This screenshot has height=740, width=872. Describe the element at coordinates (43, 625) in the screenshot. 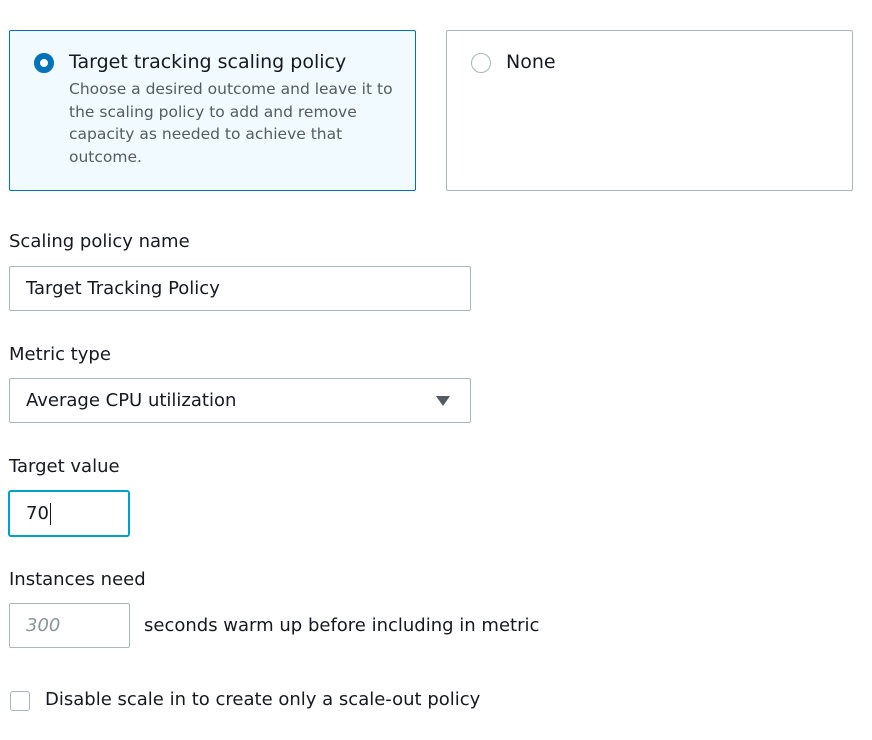

I see `warmup-placeholder: 300` at that location.